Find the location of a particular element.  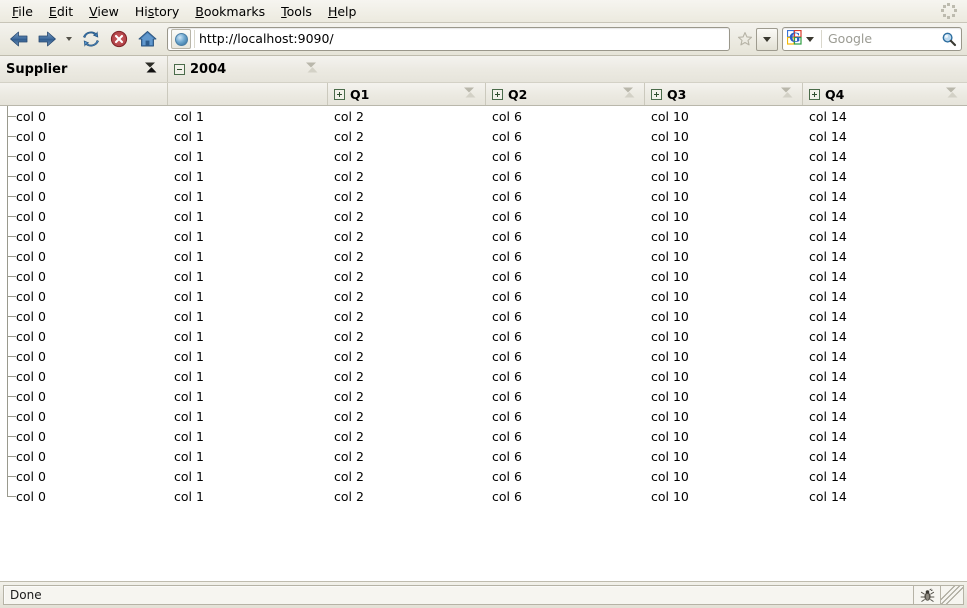

menu-item-bookmarks: Bookmarks is located at coordinates (230, 11).